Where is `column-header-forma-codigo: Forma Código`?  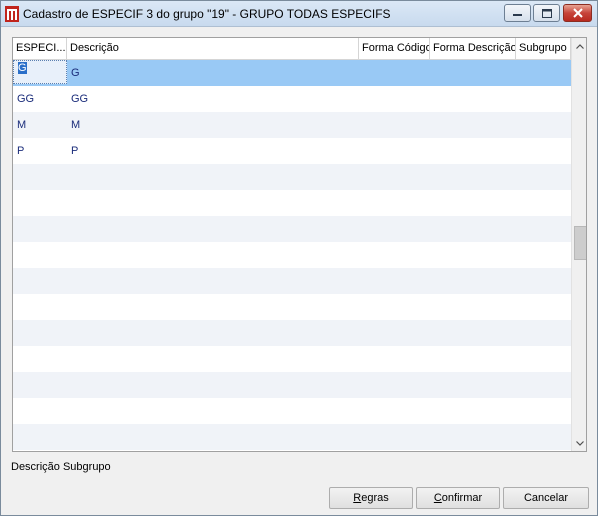
column-header-forma-codigo: Forma Código is located at coordinates (394, 49).